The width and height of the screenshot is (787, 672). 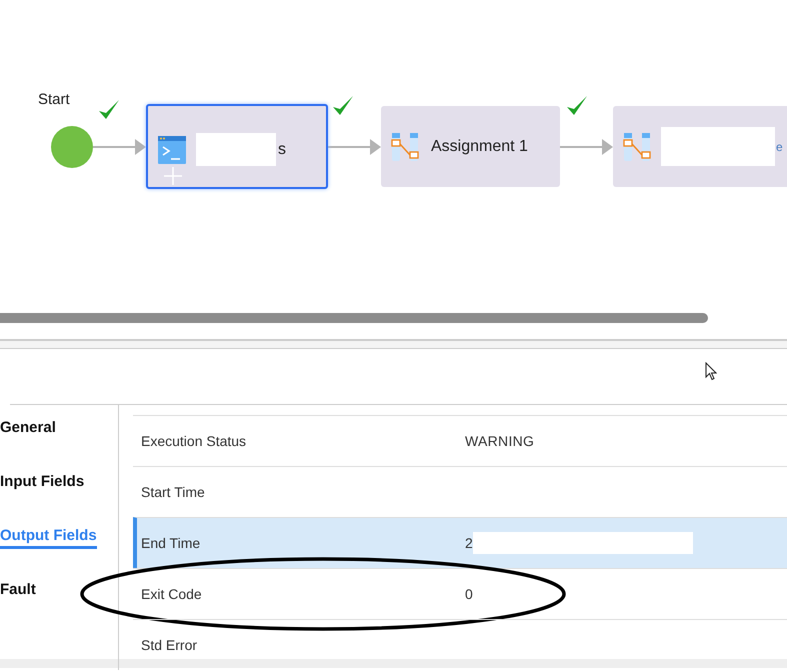 What do you see at coordinates (172, 594) in the screenshot?
I see `field-name: Exit Code` at bounding box center [172, 594].